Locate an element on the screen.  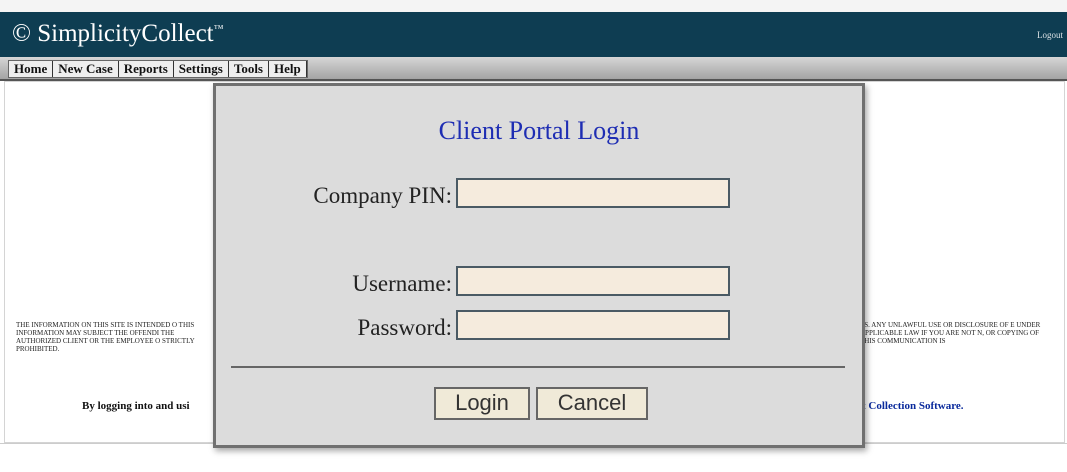
nav-item-settings: Settings is located at coordinates (201, 69).